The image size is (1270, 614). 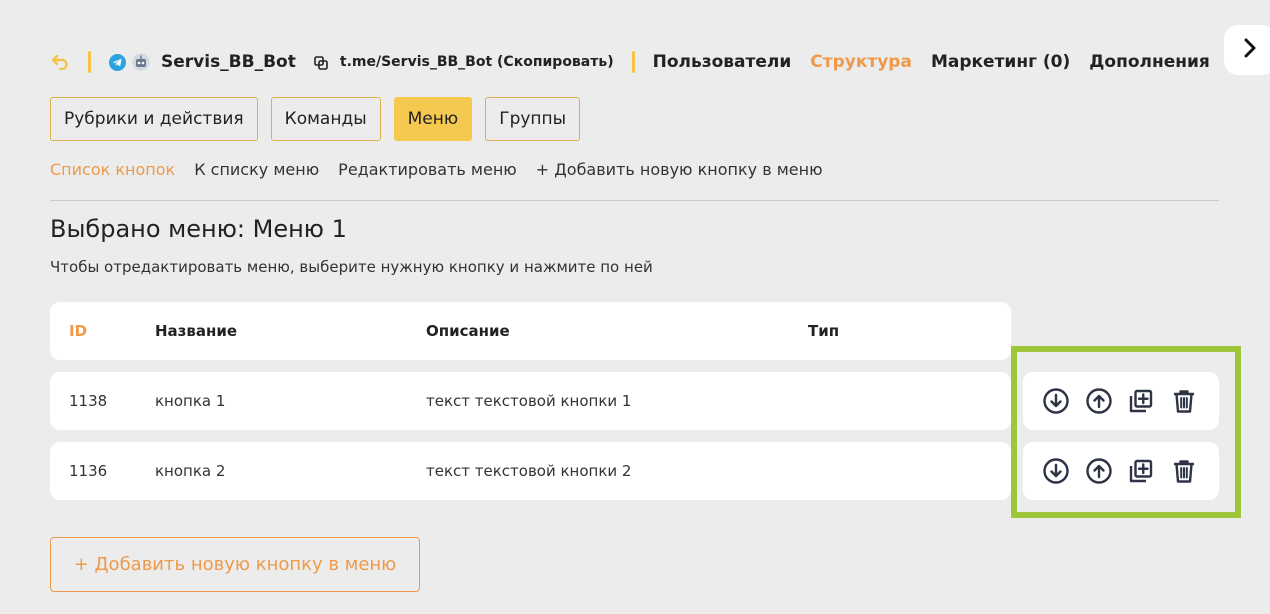 I want to click on telegram-icon, so click(x=117, y=62).